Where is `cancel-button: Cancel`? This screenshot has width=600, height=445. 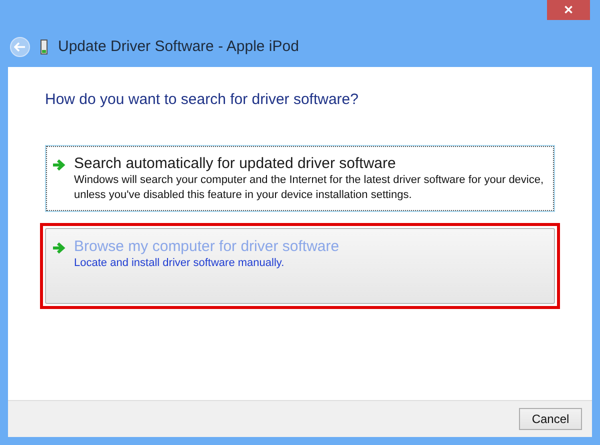 cancel-button: Cancel is located at coordinates (550, 419).